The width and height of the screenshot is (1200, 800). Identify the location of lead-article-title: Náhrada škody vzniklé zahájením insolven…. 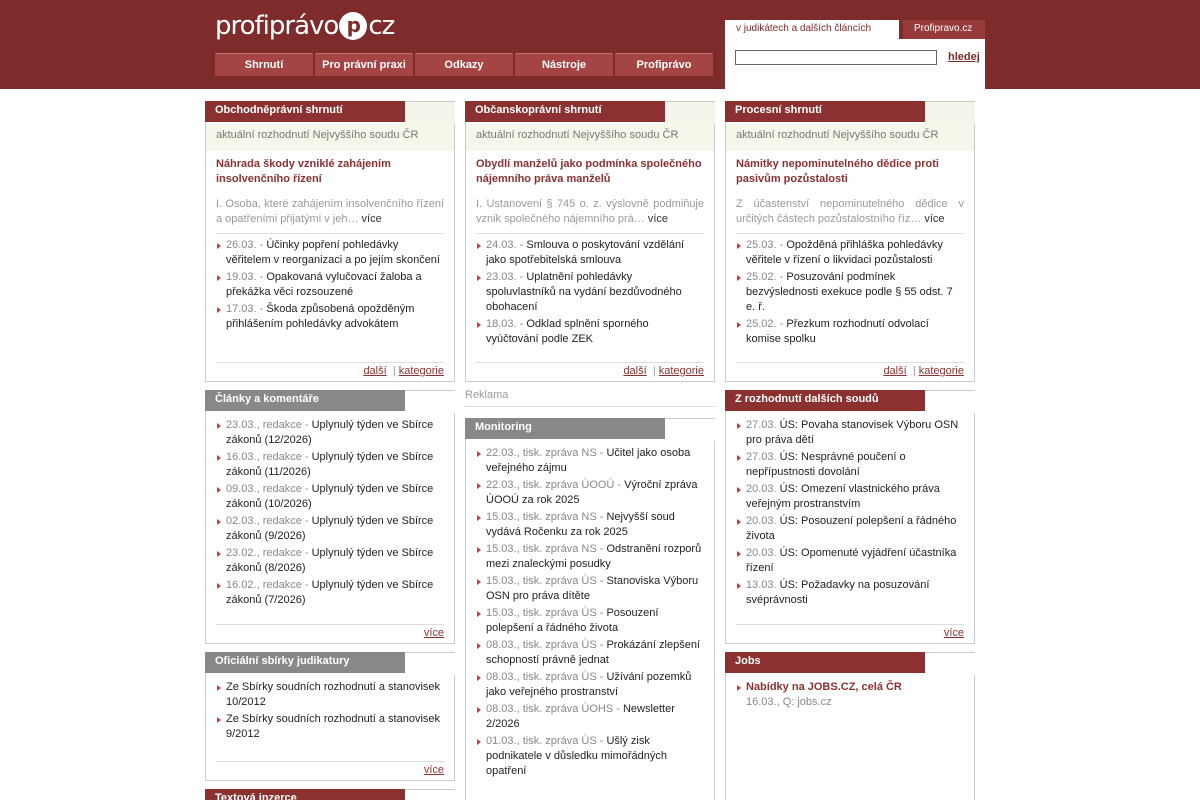
(330, 172).